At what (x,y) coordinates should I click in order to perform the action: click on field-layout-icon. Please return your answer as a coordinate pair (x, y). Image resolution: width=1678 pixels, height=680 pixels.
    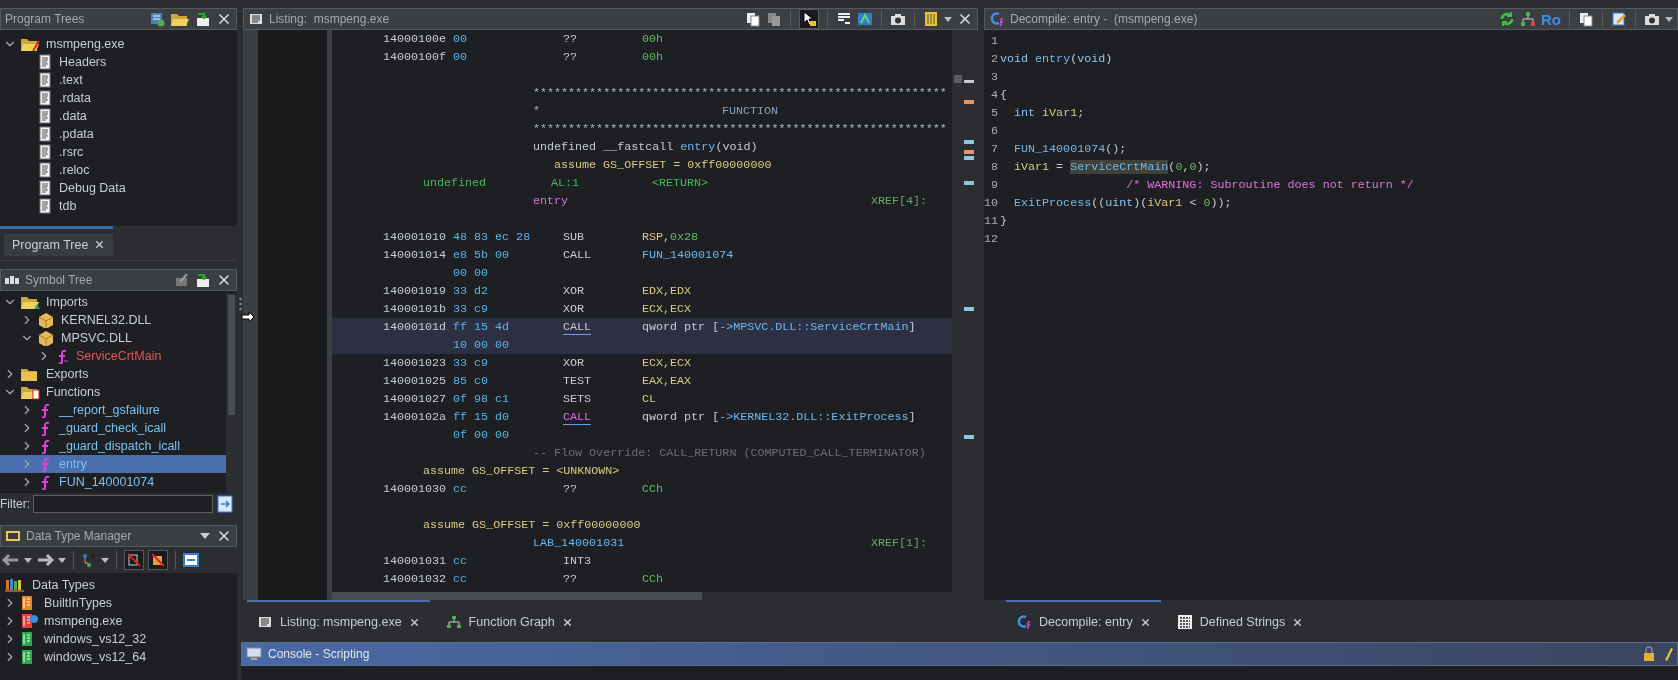
    Looking at the image, I should click on (844, 19).